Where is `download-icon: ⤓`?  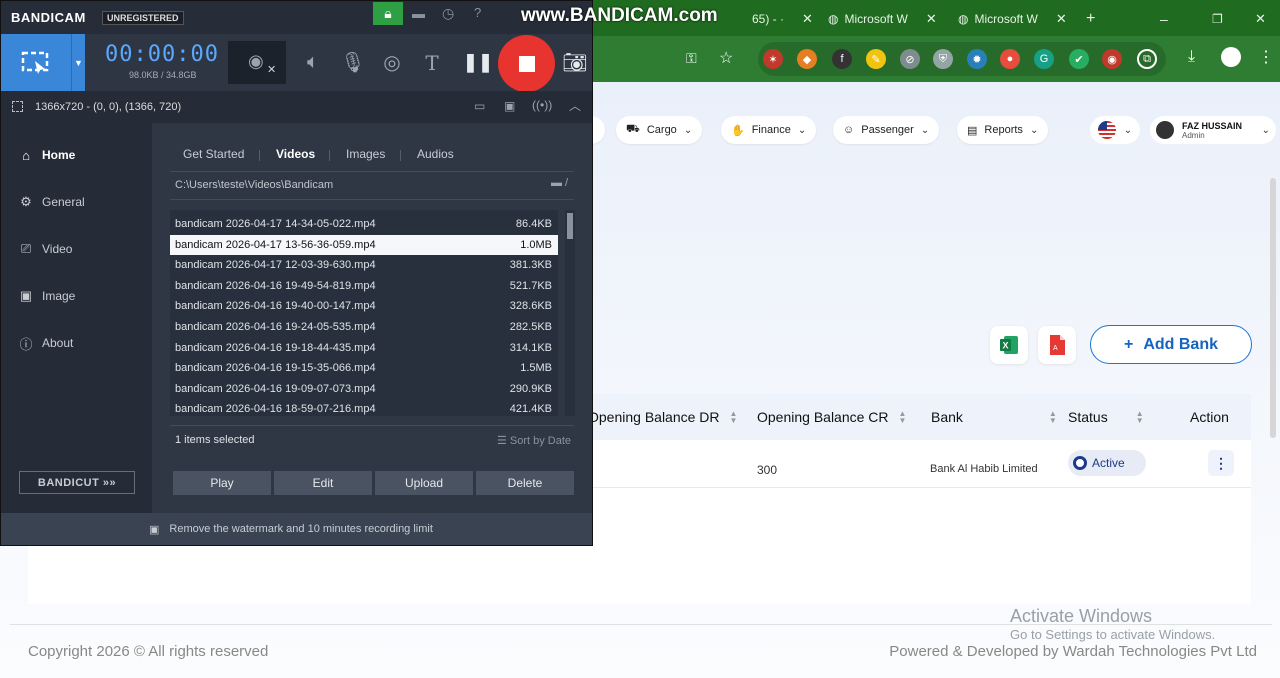 download-icon: ⤓ is located at coordinates (1191, 57).